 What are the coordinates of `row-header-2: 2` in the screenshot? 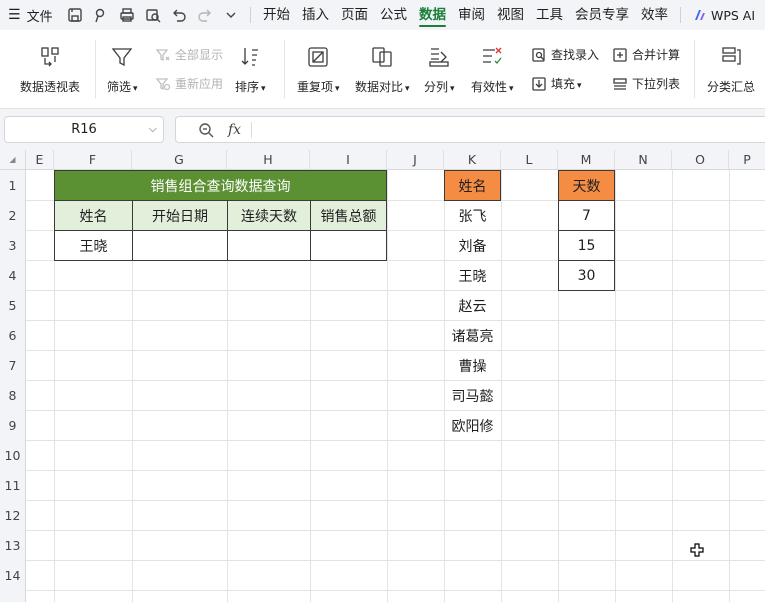 It's located at (13, 215).